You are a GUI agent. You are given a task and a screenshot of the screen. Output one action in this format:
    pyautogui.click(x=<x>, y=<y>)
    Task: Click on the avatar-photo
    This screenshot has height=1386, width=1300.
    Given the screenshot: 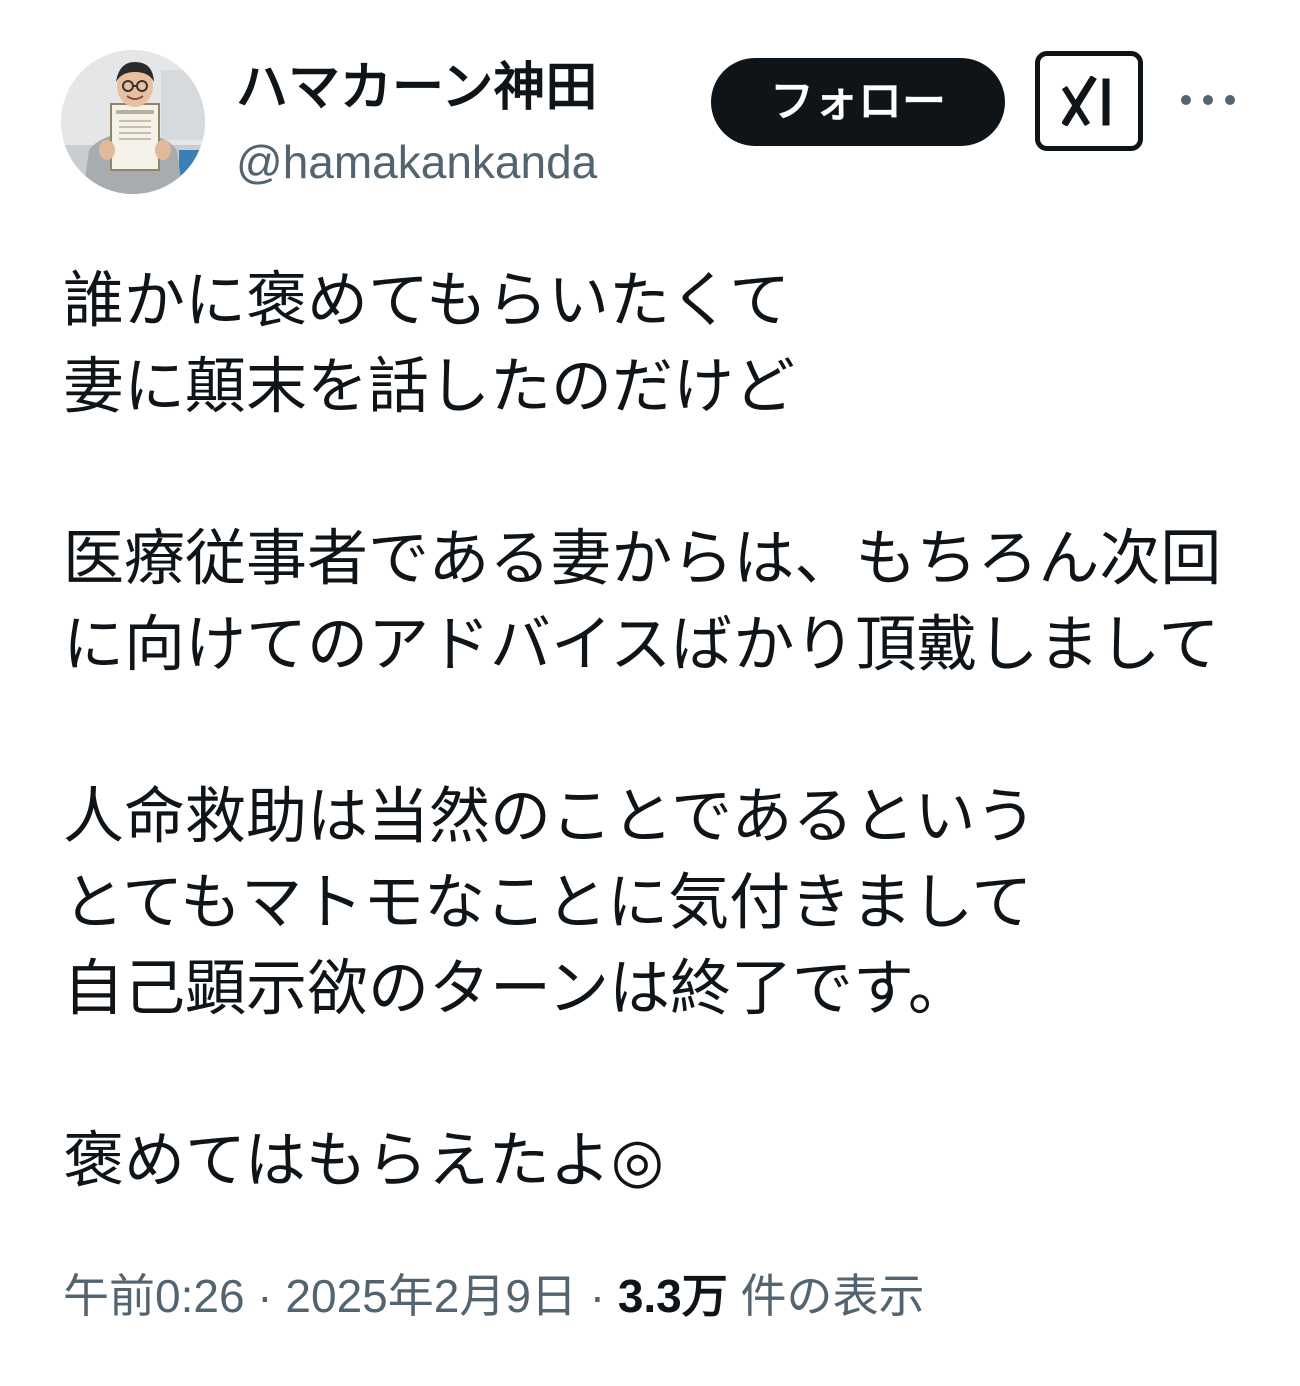 What is the action you would take?
    pyautogui.click(x=133, y=122)
    